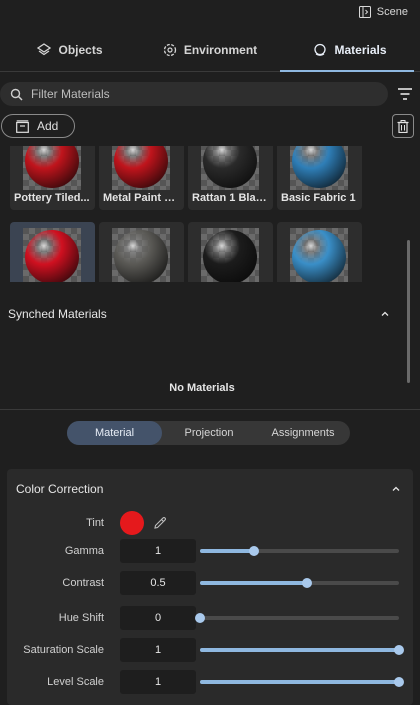 The height and width of the screenshot is (705, 420). I want to click on add-box-icon, so click(22, 126).